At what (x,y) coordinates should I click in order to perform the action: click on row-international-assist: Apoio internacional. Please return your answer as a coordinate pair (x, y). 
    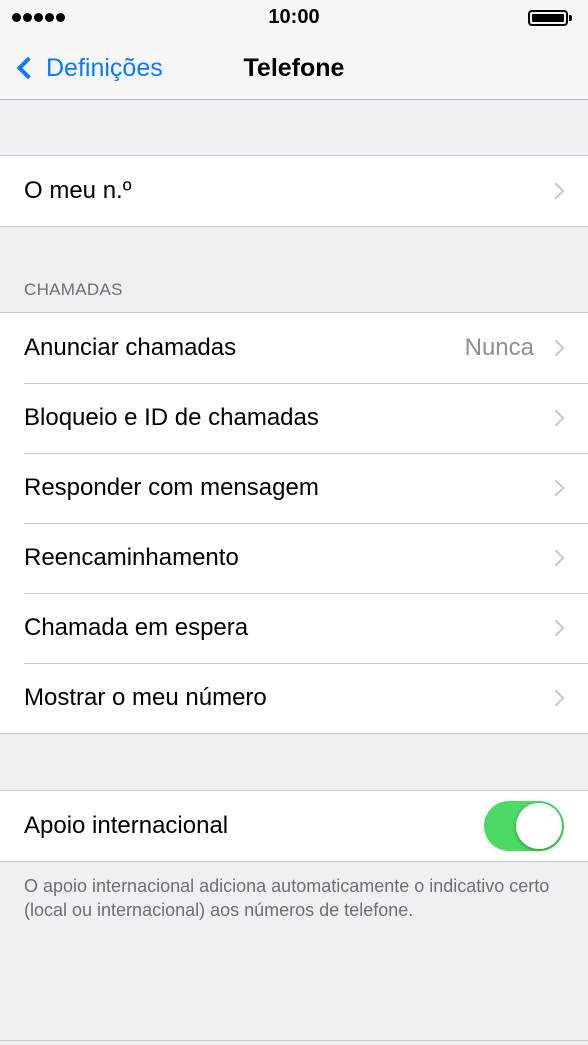
    Looking at the image, I should click on (294, 826).